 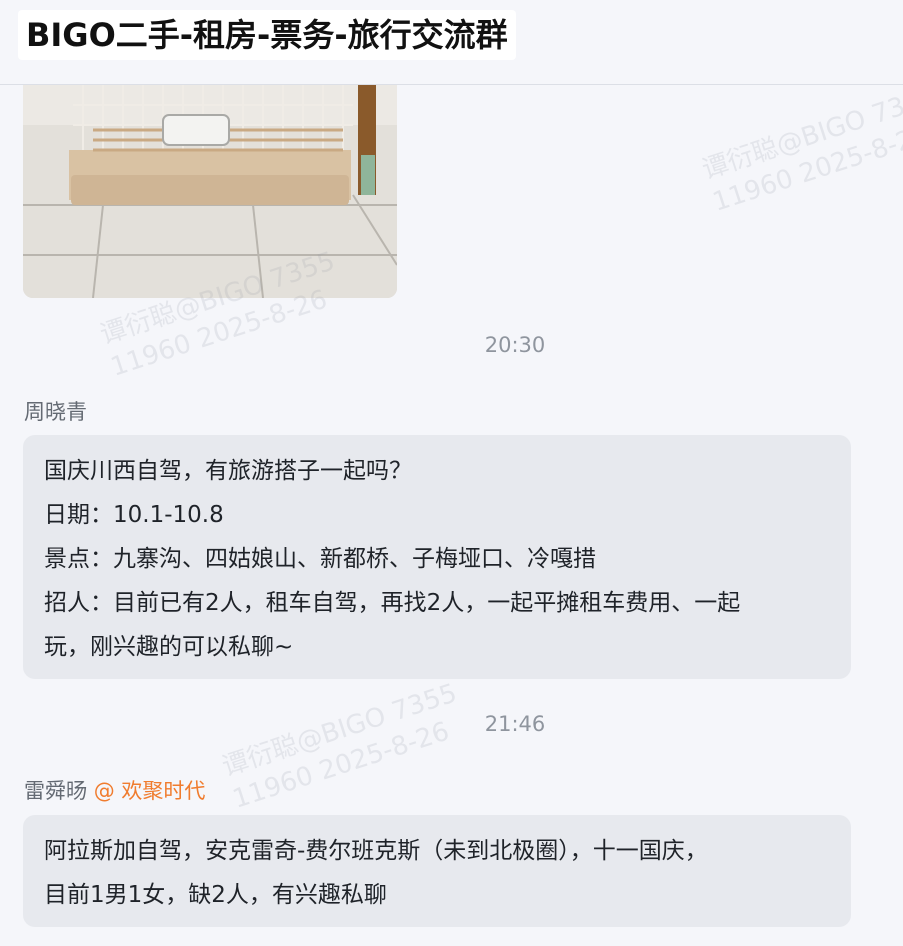 I want to click on message-line: 玩，刚兴趣的可以私聊~, so click(x=169, y=647).